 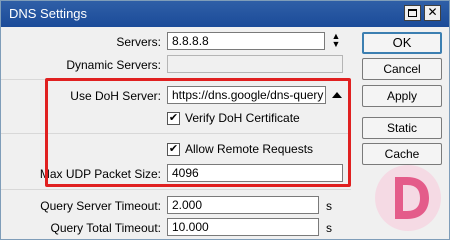 I want to click on remove-entry-arrow-icon, so click(x=337, y=95).